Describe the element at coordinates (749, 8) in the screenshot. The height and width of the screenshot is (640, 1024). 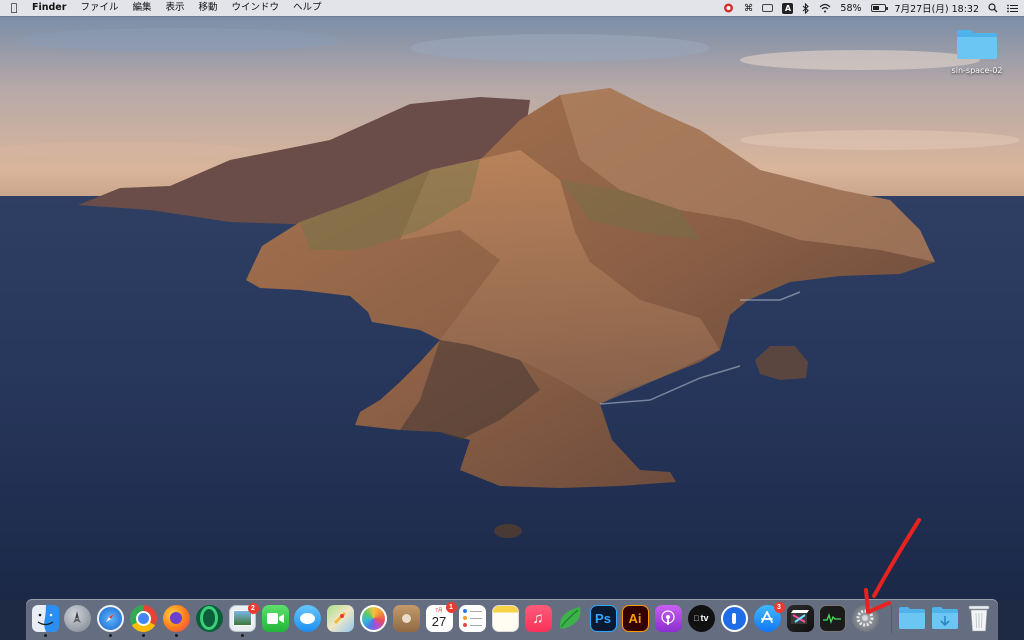
I see `command-icon: ⌘` at that location.